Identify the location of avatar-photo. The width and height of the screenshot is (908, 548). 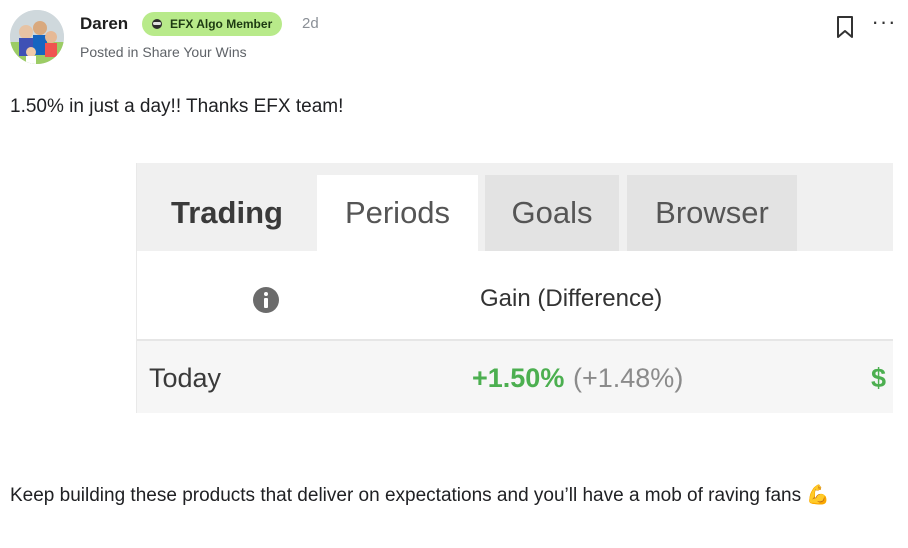
(37, 37).